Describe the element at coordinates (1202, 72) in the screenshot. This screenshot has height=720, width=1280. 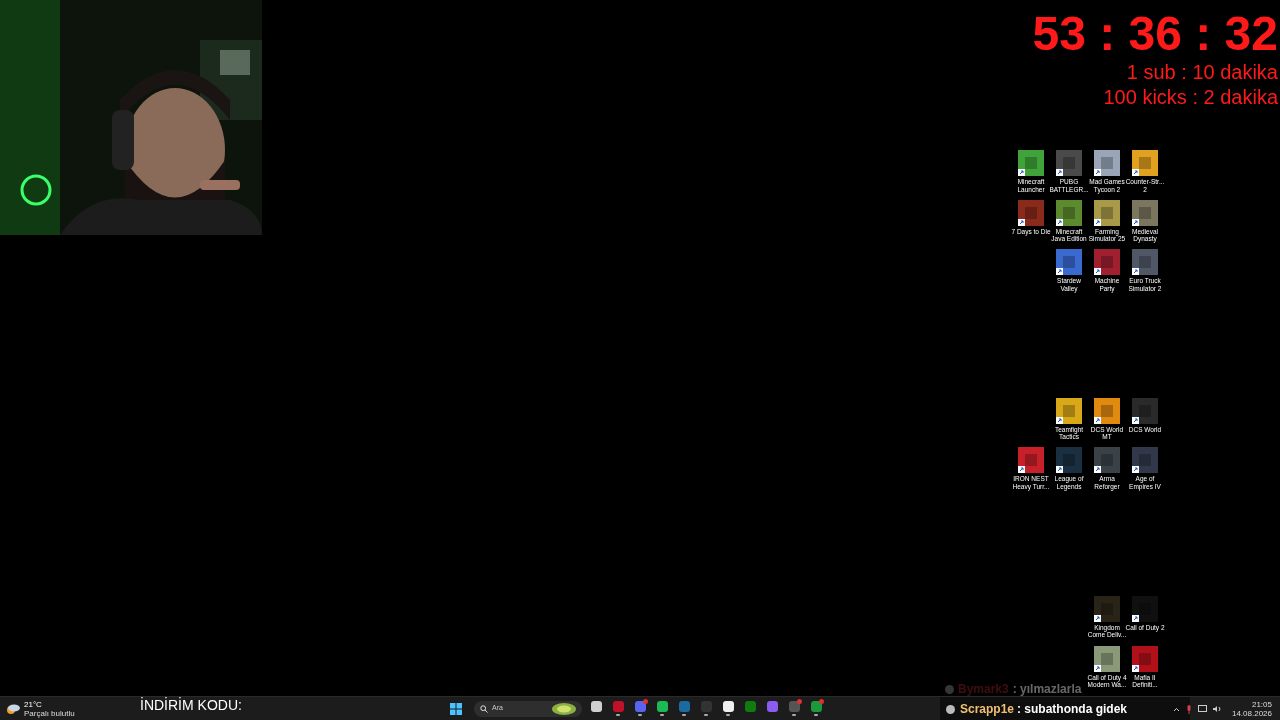
I see `rule-text: 1 sub : 10 dakika` at that location.